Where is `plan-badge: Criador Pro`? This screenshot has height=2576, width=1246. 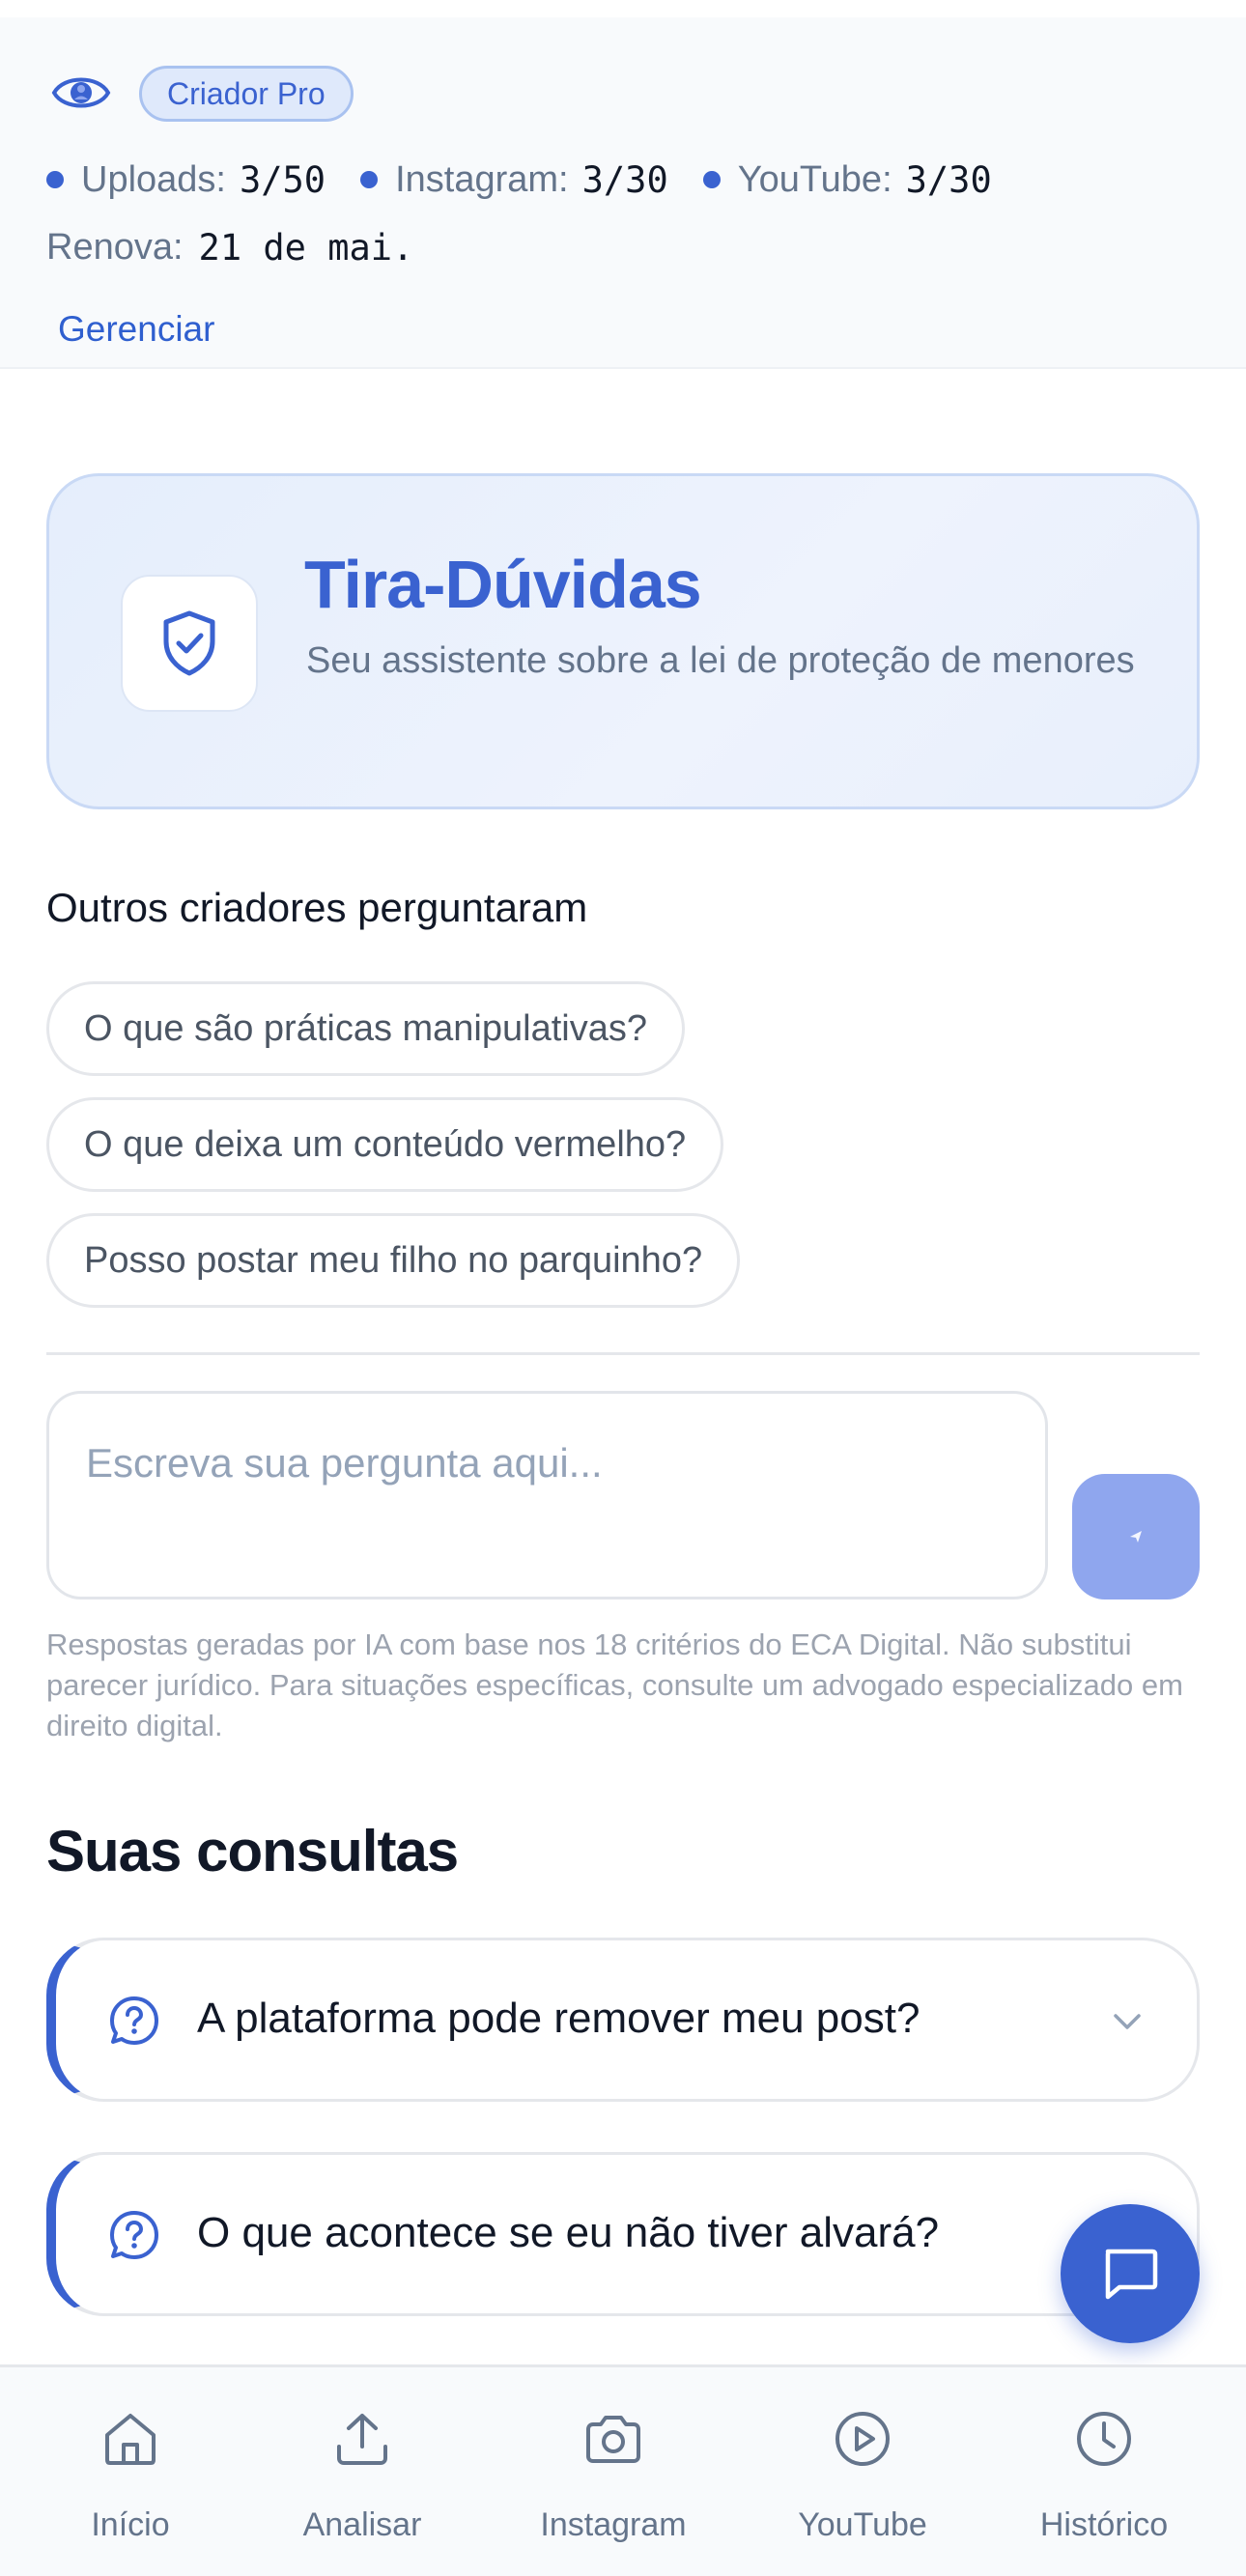 plan-badge: Criador Pro is located at coordinates (246, 94).